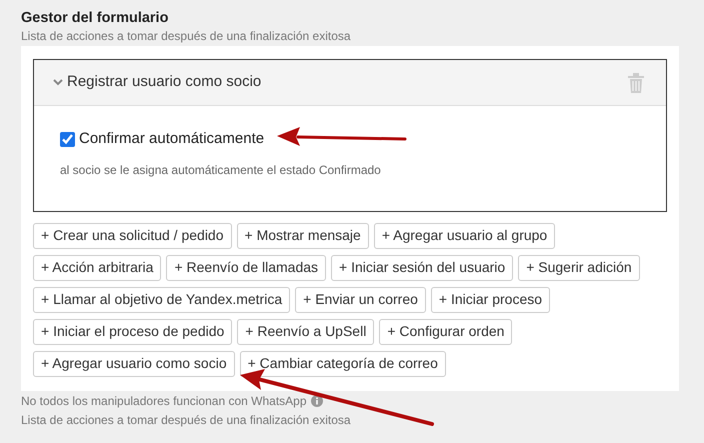 Image resolution: width=704 pixels, height=443 pixels. Describe the element at coordinates (579, 267) in the screenshot. I see `add-action-button: + Sugerir adición` at that location.